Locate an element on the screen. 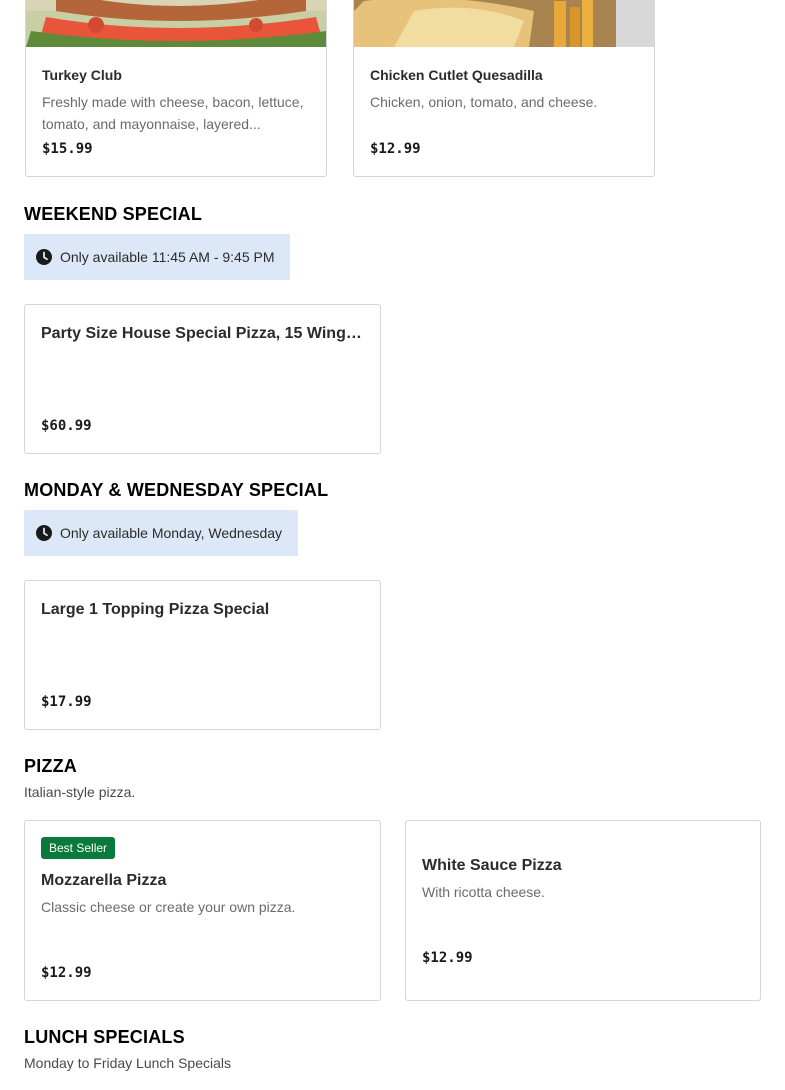  item-price: $60.99 is located at coordinates (66, 426).